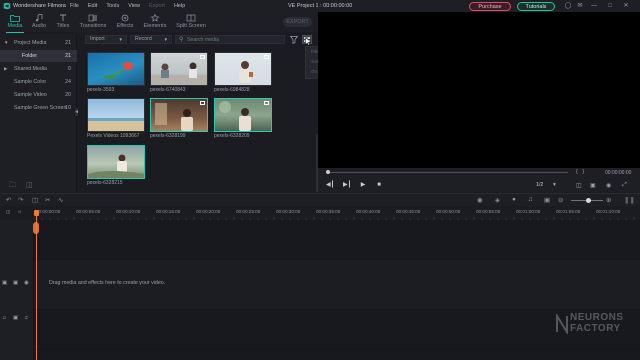 The image size is (640, 360). What do you see at coordinates (155, 18) in the screenshot?
I see `elements-icon` at bounding box center [155, 18].